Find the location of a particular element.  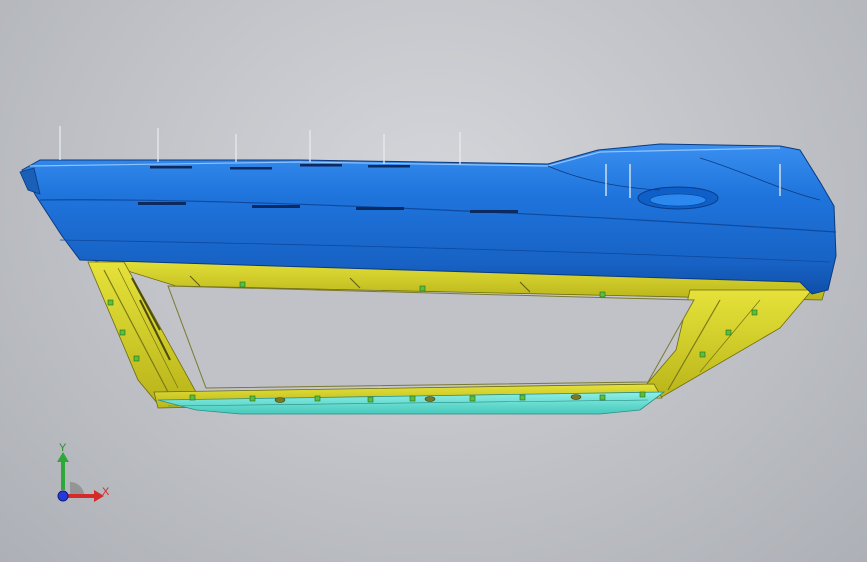

y-axis-label: Y is located at coordinates (63, 448).